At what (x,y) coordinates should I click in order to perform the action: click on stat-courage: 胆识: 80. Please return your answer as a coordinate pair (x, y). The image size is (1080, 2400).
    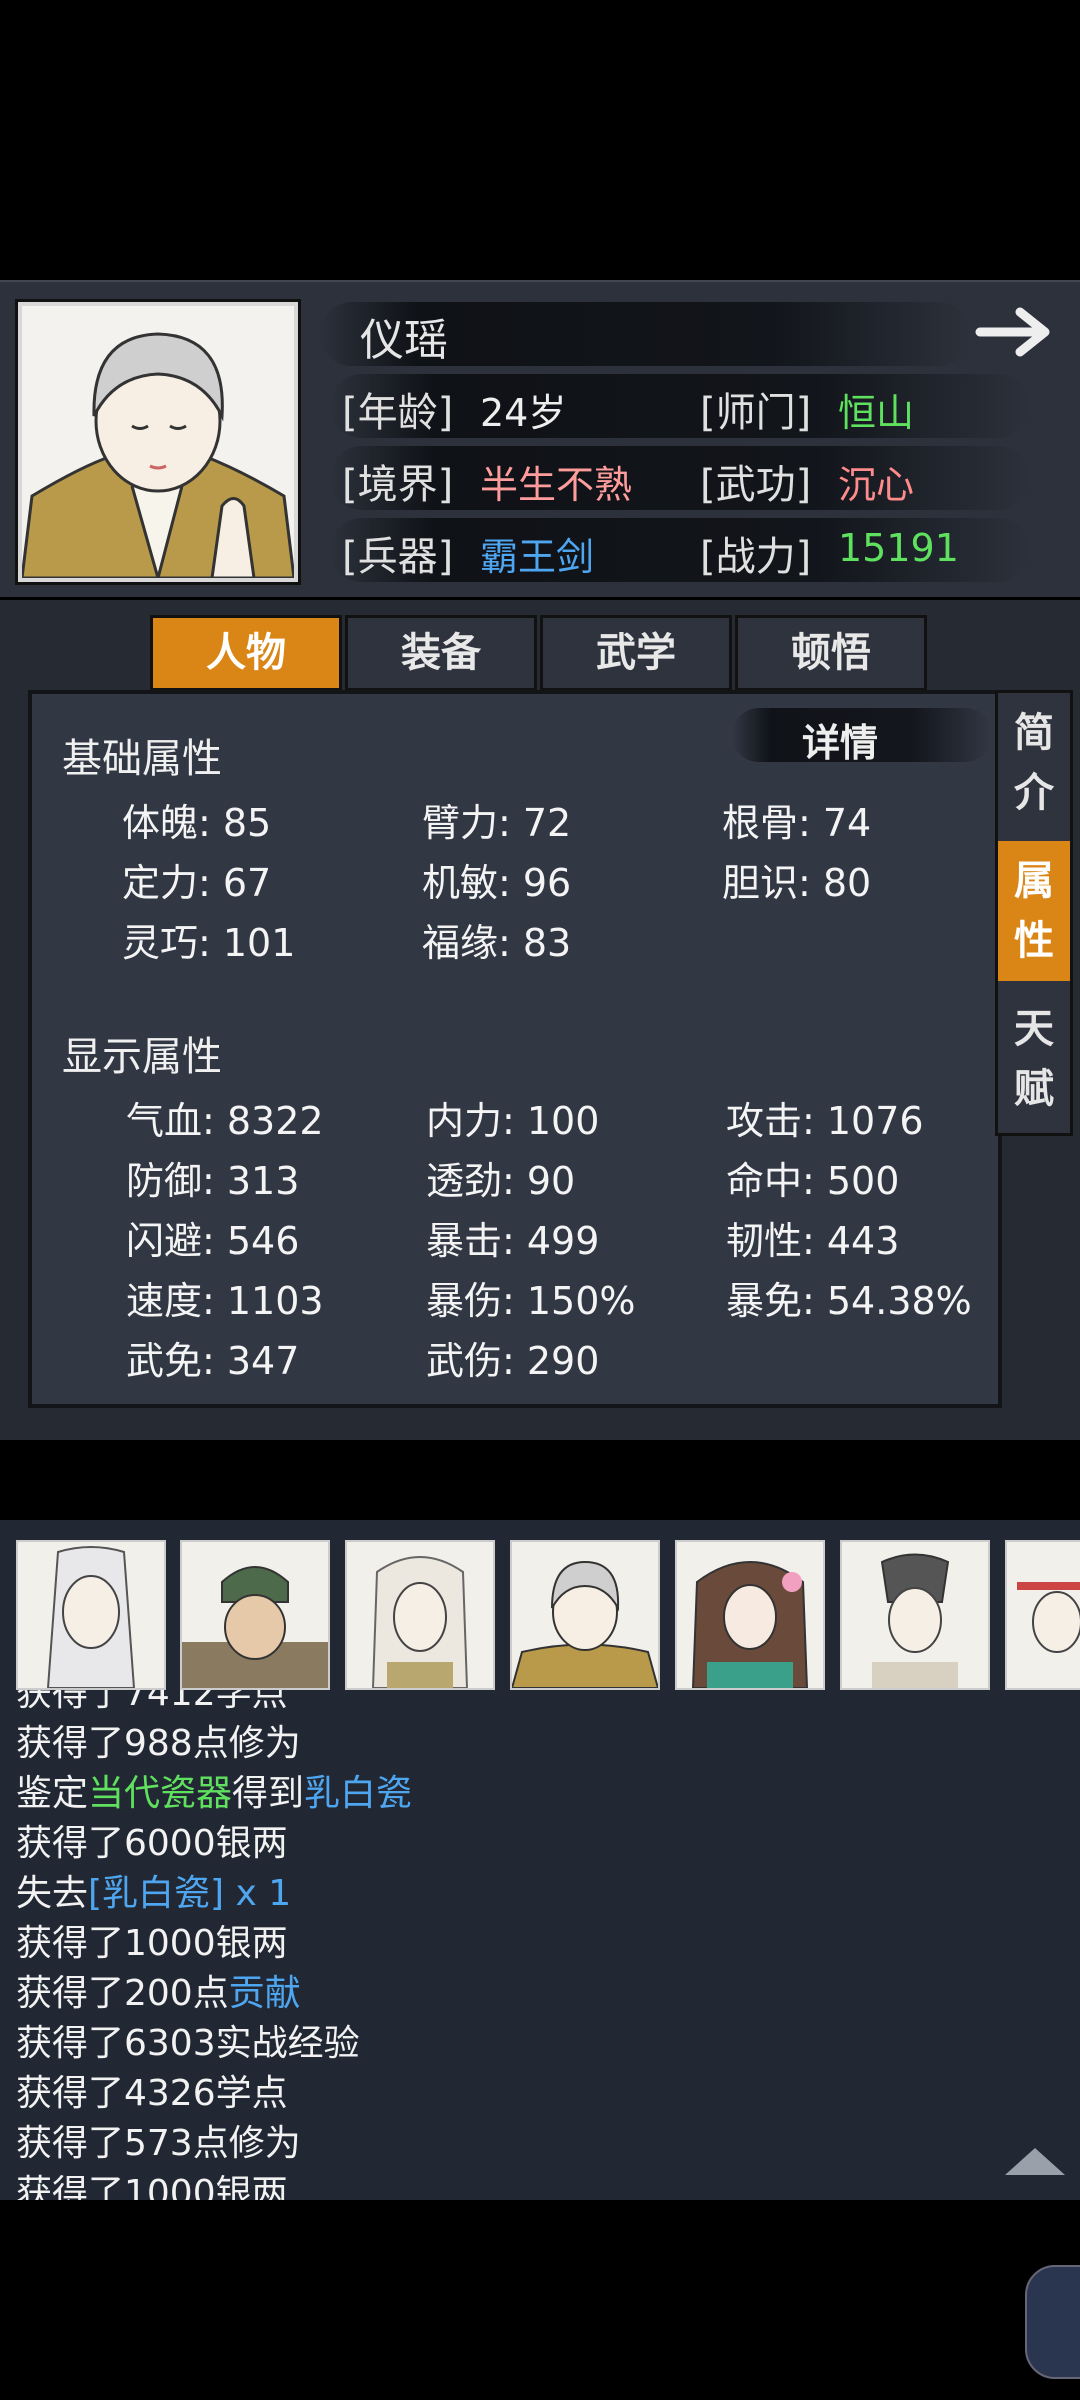
    Looking at the image, I should click on (797, 883).